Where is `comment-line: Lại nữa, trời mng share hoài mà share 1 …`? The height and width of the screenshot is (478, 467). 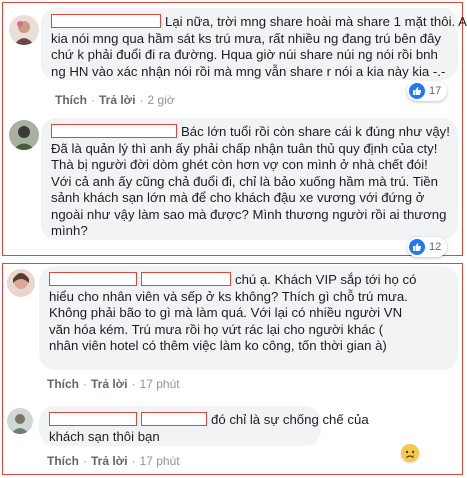
comment-line: Lại nữa, trời mng share hoài mà share 1 … is located at coordinates (259, 22).